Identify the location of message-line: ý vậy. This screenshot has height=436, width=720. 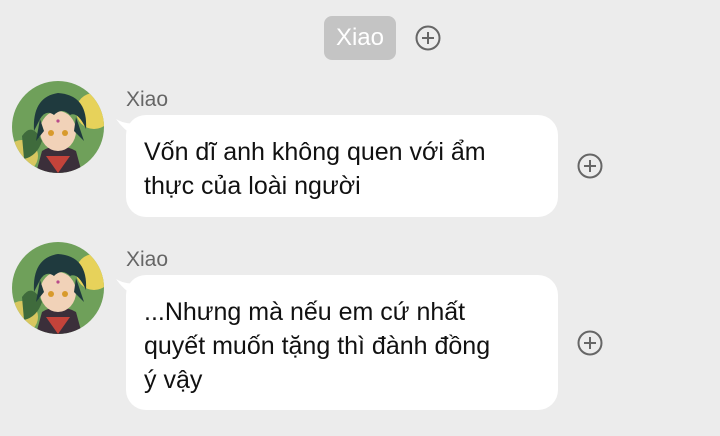
(173, 380).